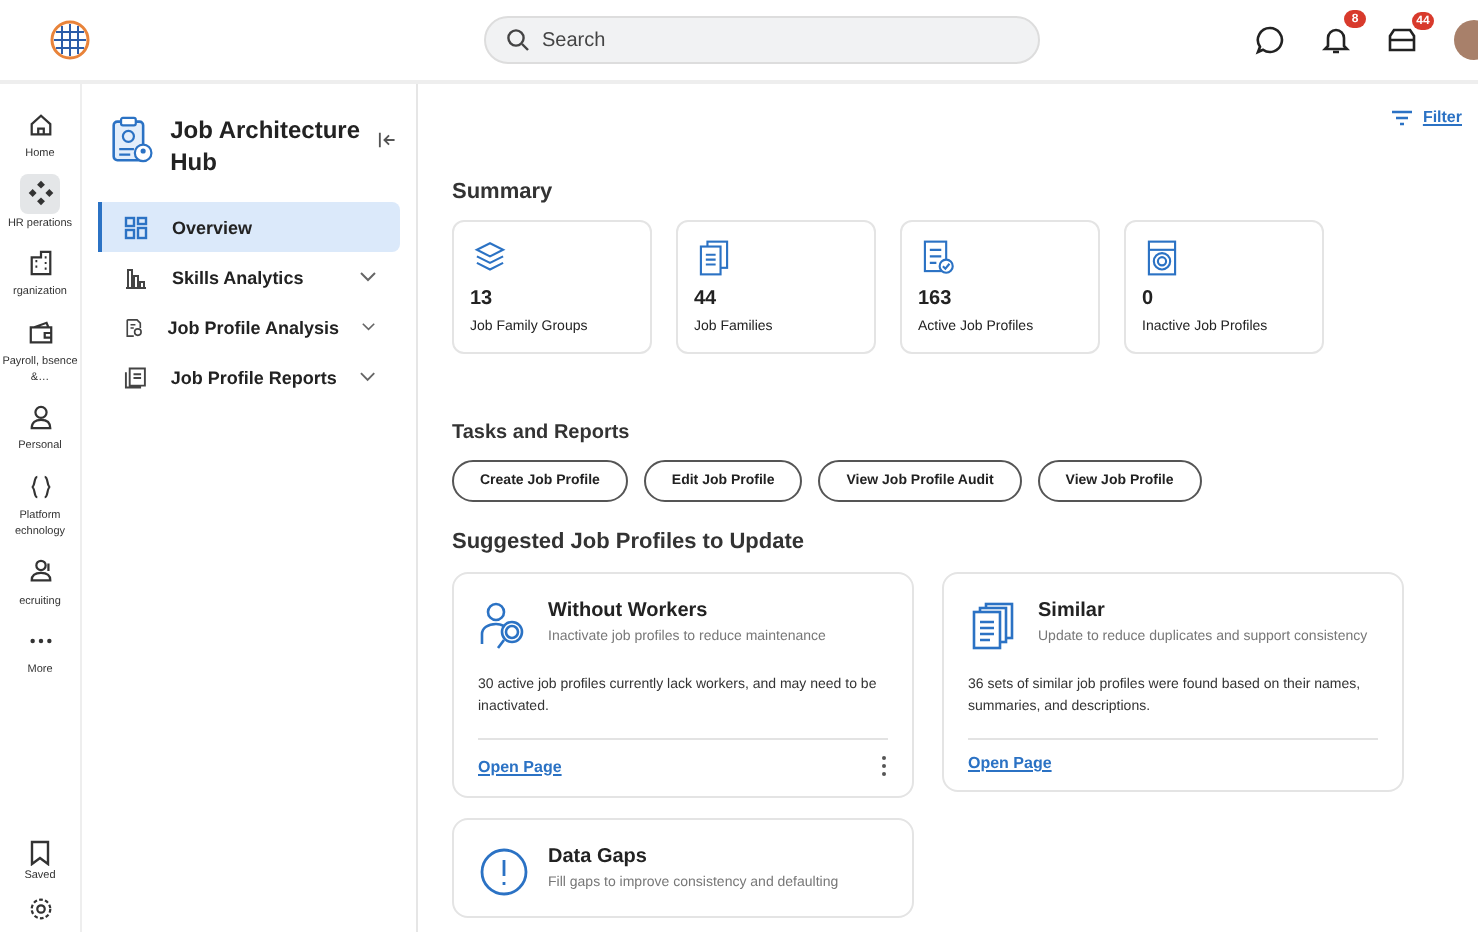  Describe the element at coordinates (706, 299) in the screenshot. I see `summary-count: 44` at that location.